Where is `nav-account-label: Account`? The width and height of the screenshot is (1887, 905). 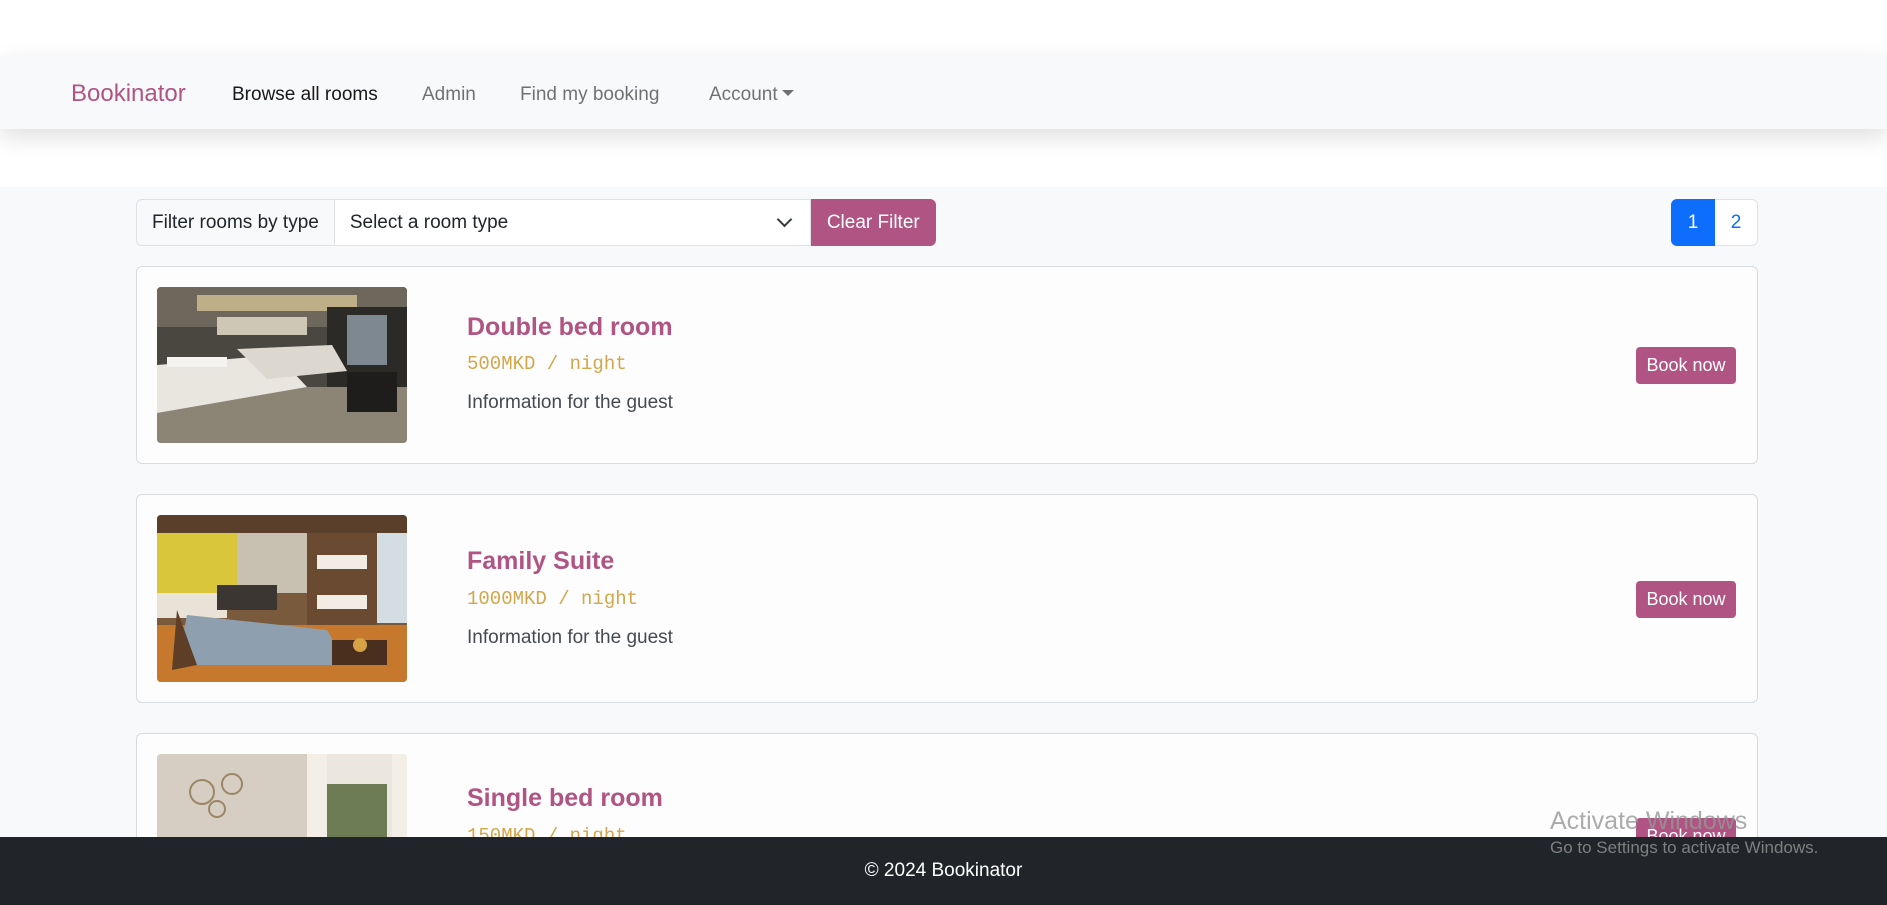
nav-account-label: Account is located at coordinates (743, 94).